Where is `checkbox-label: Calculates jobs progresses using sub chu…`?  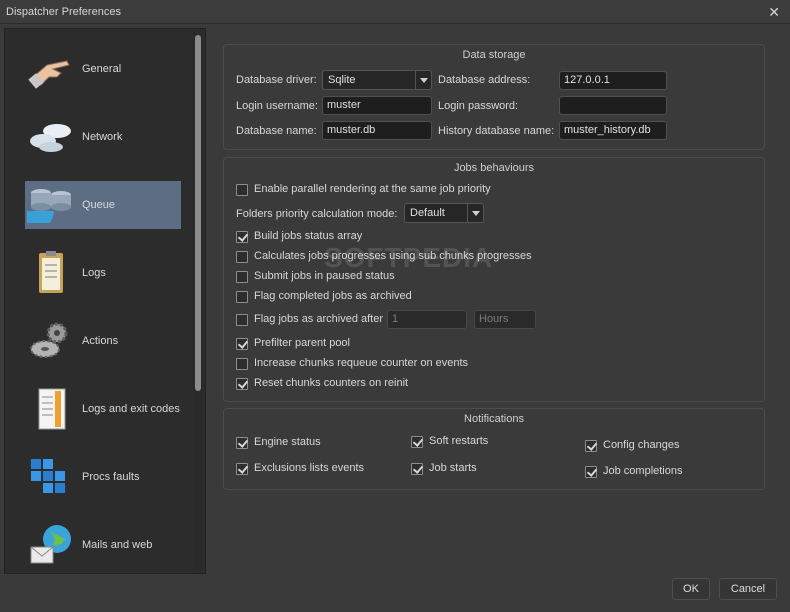
checkbox-label: Calculates jobs progresses using sub chu… is located at coordinates (393, 256).